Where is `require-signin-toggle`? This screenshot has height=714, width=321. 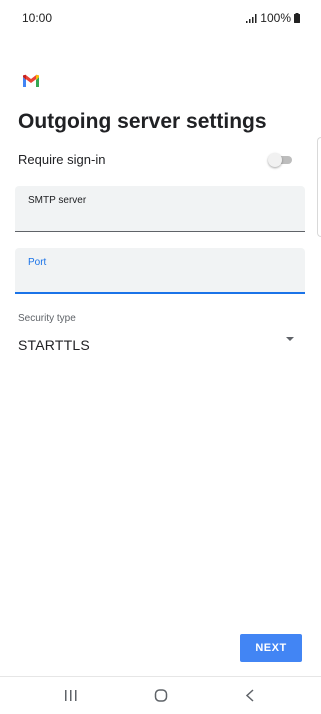 require-signin-toggle is located at coordinates (281, 160).